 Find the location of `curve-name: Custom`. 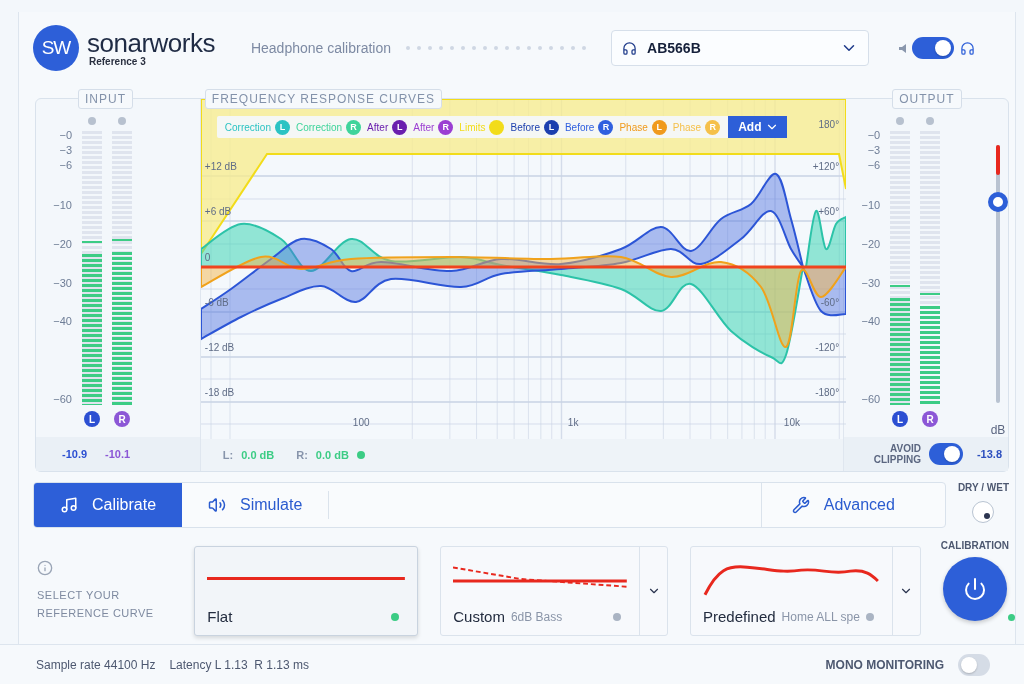

curve-name: Custom is located at coordinates (479, 616).